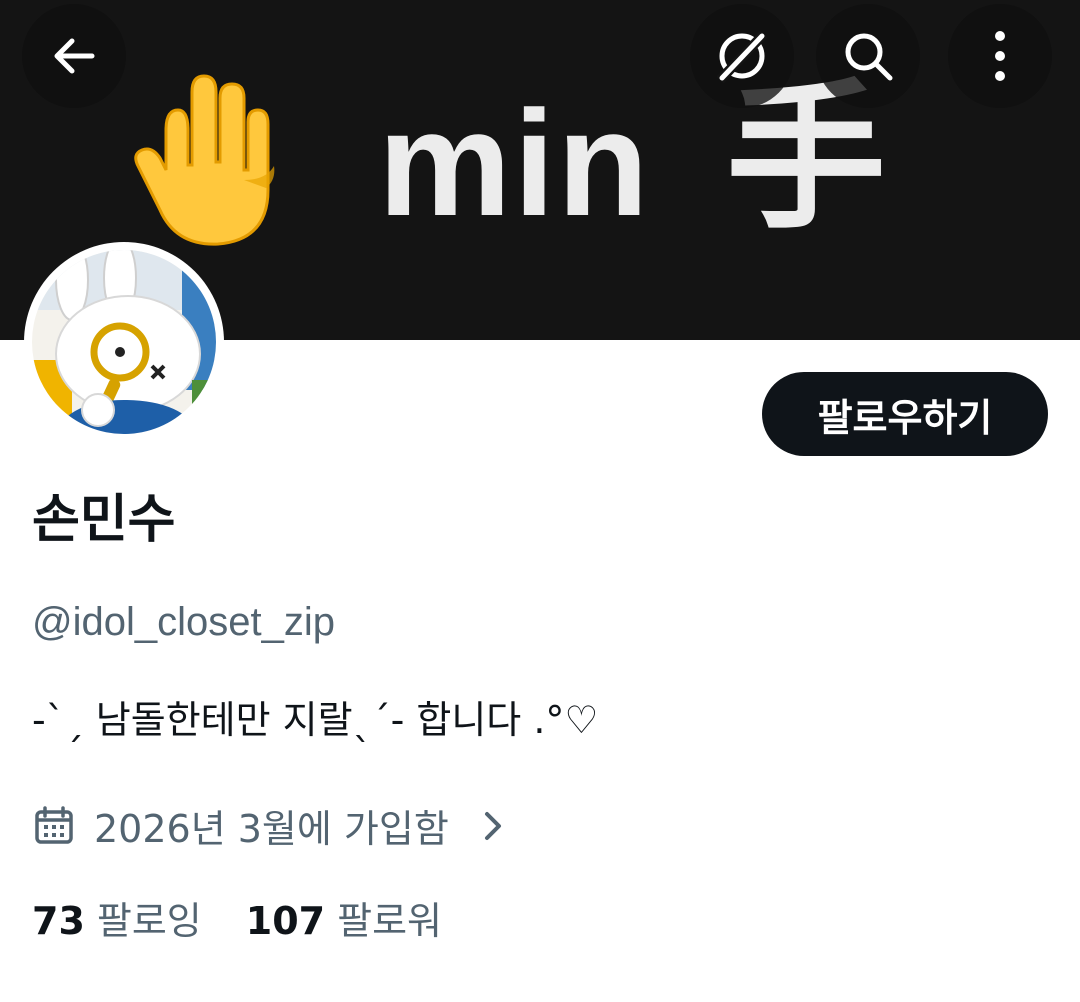 This screenshot has width=1080, height=1002. What do you see at coordinates (204, 160) in the screenshot?
I see `raised-hand-emoji-icon` at bounding box center [204, 160].